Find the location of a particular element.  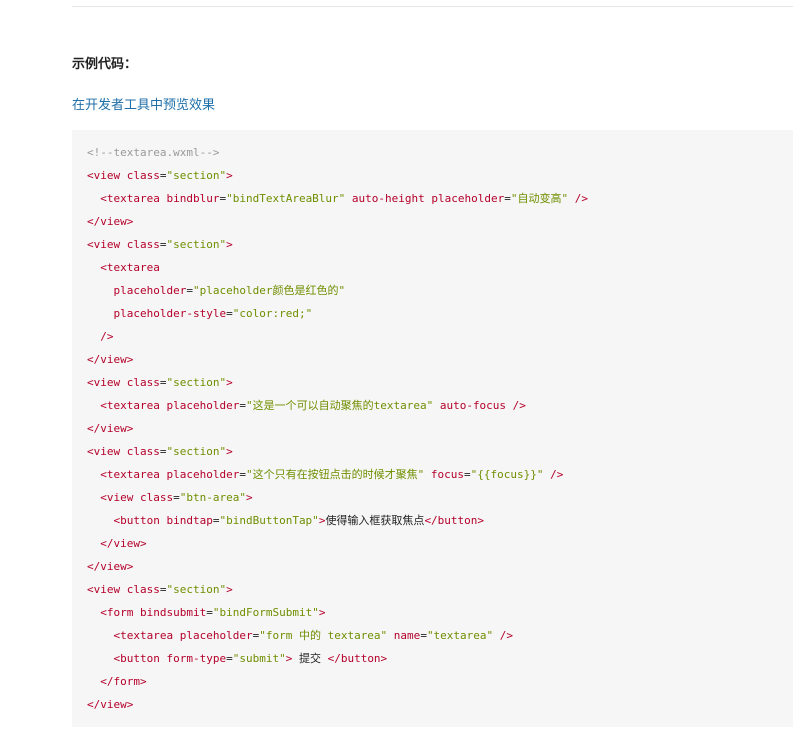

code-attr: auto-focus is located at coordinates (470, 405).